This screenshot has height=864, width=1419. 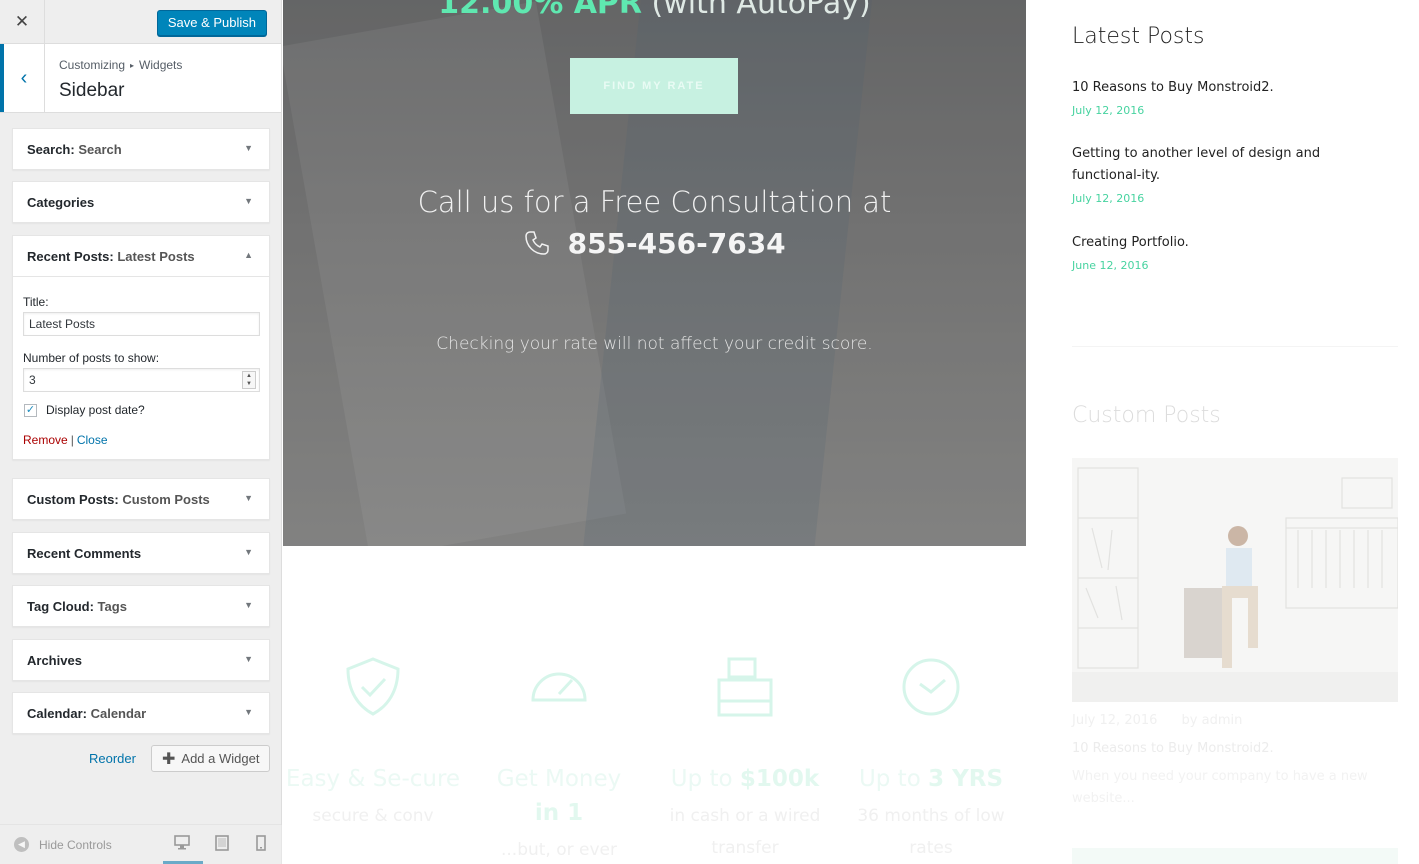 What do you see at coordinates (21, 844) in the screenshot?
I see `collapse-icon: ◀` at bounding box center [21, 844].